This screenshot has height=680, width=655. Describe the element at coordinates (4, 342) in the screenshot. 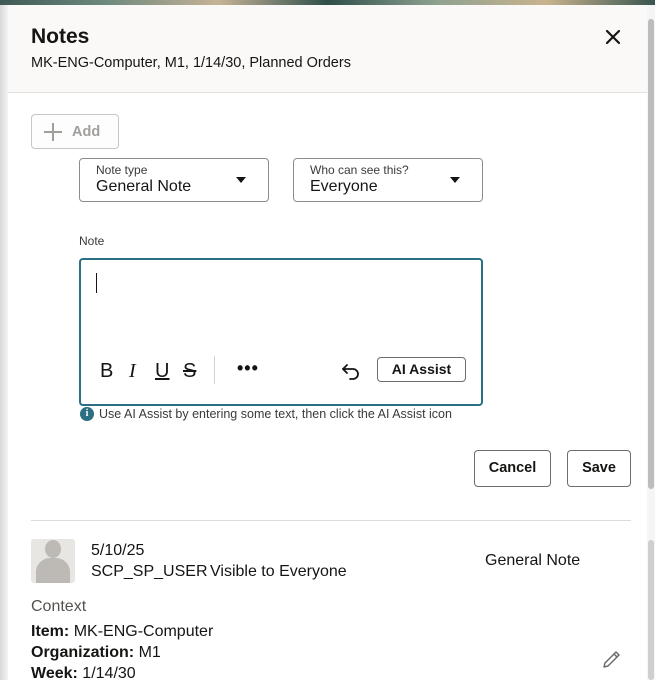

I see `backdrop-edge` at that location.